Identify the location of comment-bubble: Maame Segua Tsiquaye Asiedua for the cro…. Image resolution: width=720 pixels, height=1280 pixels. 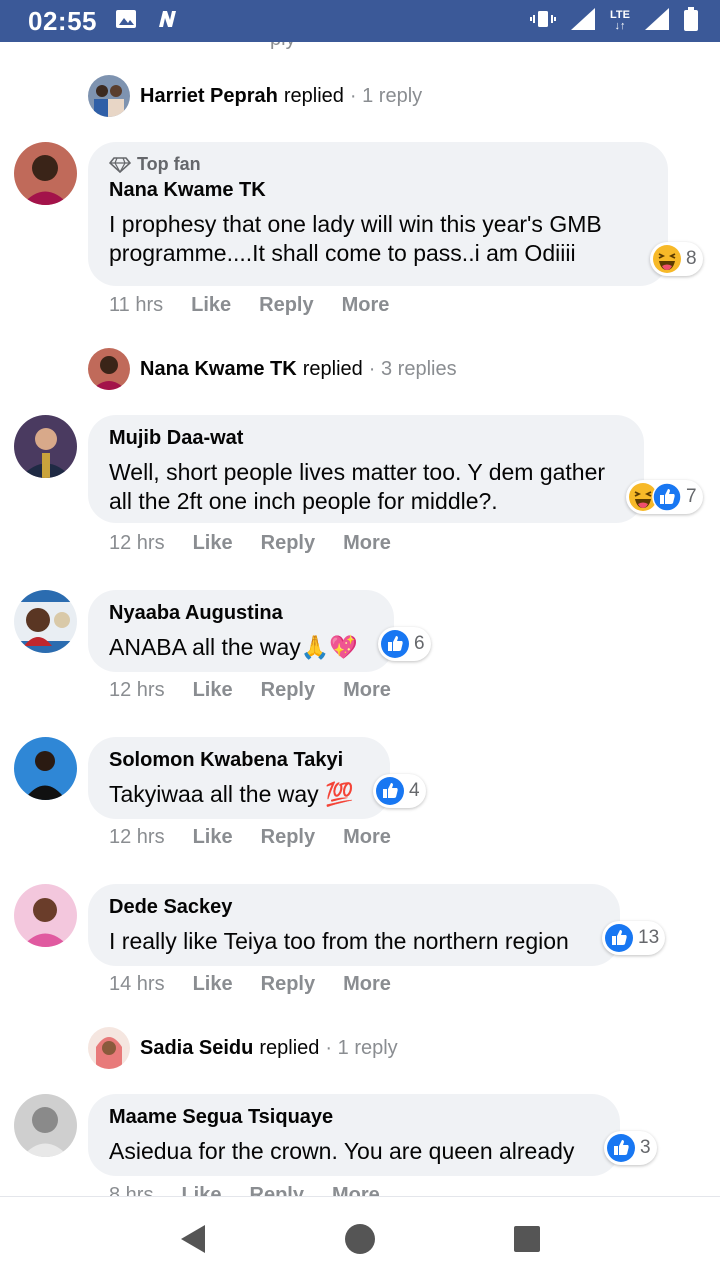
(354, 1135).